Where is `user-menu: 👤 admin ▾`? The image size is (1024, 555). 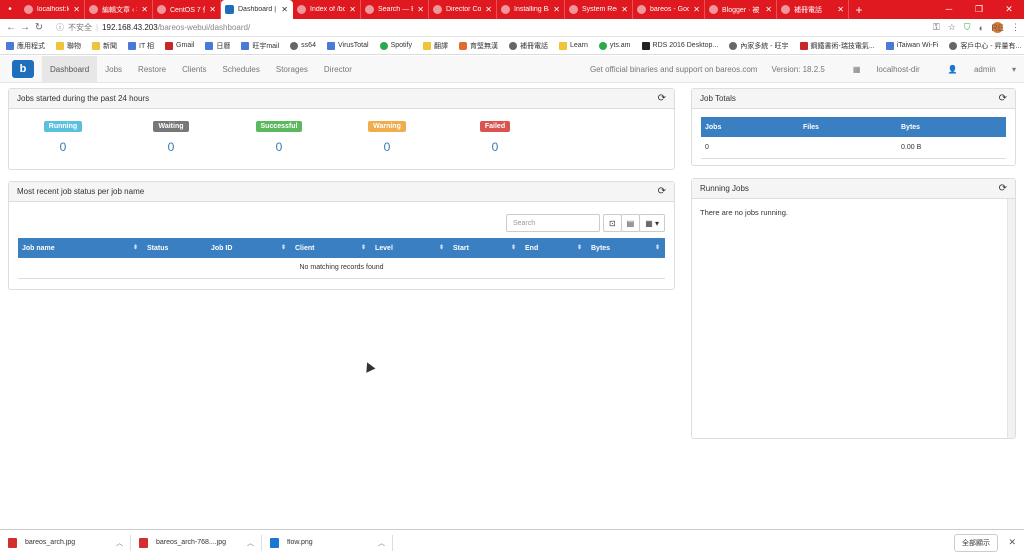
user-menu: 👤 admin ▾ is located at coordinates (975, 69).